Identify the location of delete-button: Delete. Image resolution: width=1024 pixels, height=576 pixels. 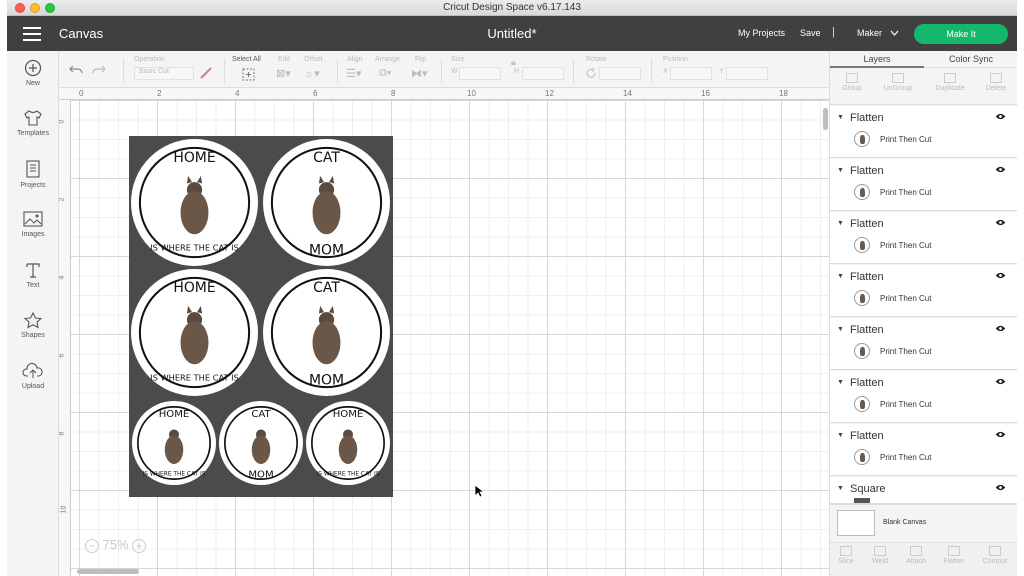
(996, 82).